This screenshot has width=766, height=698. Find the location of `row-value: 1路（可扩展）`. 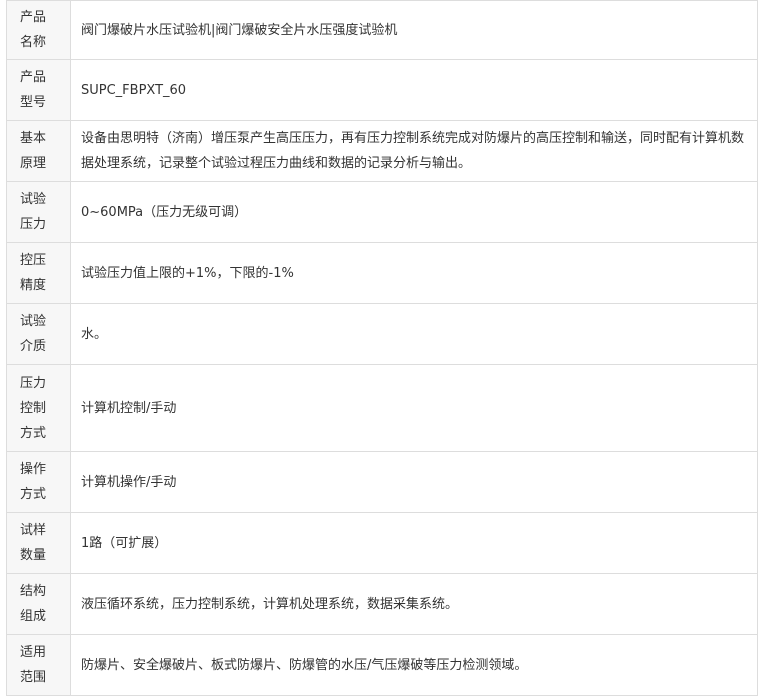

row-value: 1路（可扩展） is located at coordinates (414, 543).